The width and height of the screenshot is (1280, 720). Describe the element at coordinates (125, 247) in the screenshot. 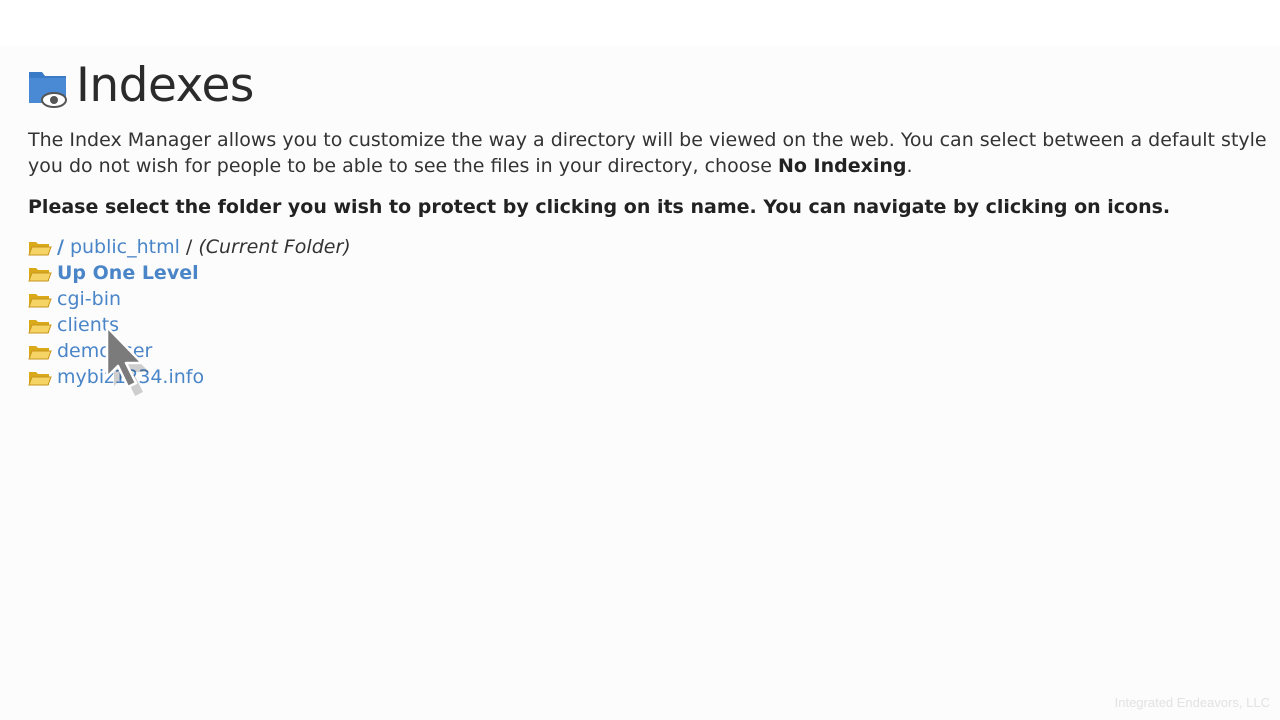

I see `public-html-link: public_html` at that location.